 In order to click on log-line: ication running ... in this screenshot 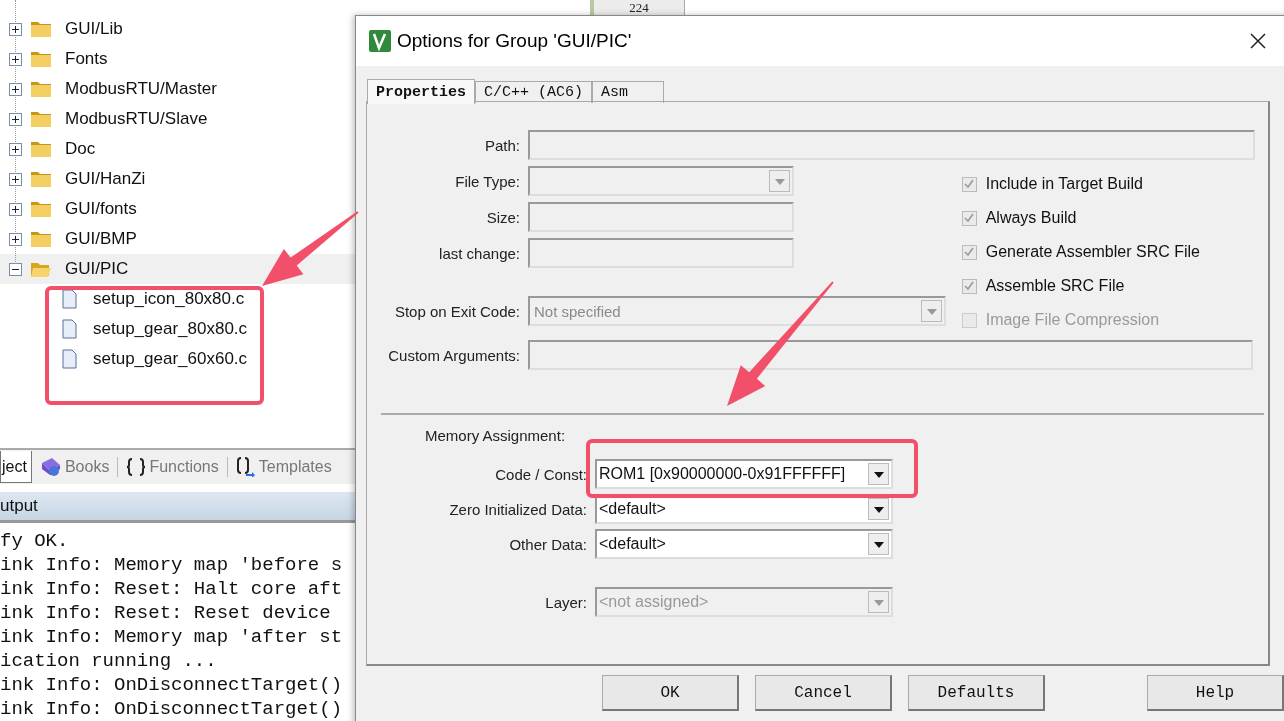, I will do `click(108, 661)`.